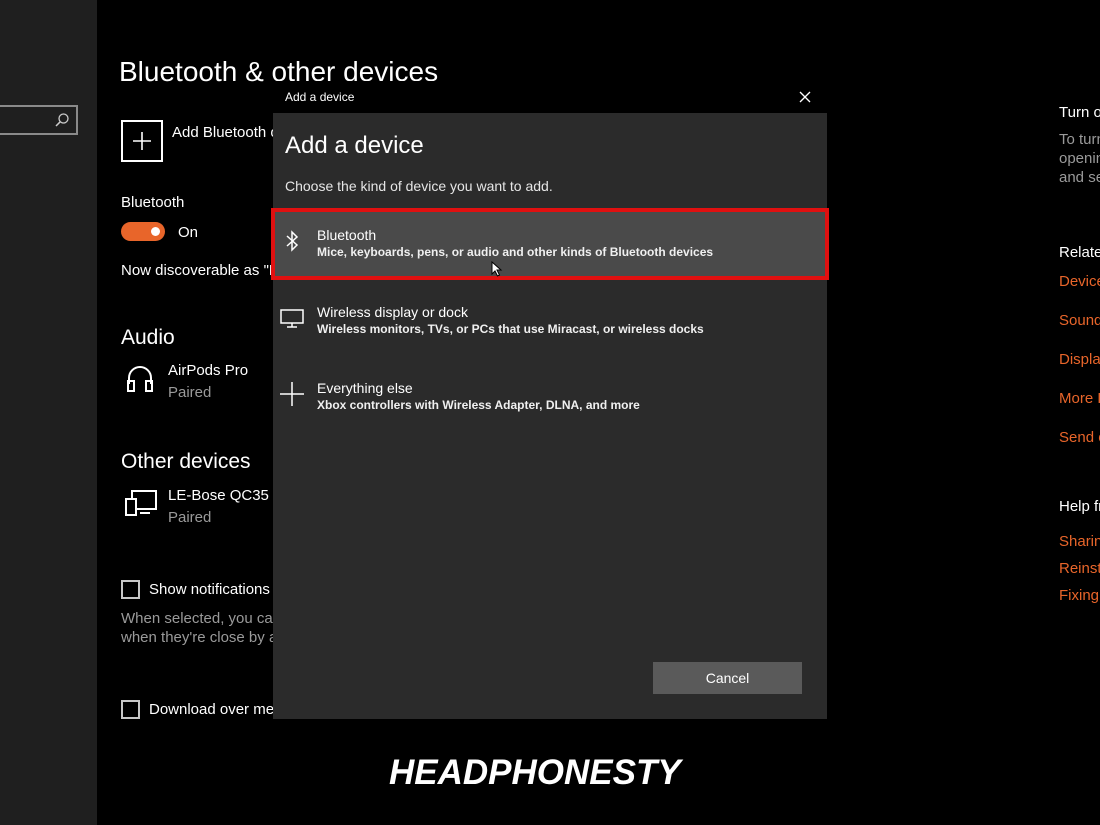  Describe the element at coordinates (550, 97) in the screenshot. I see `dialog-titlebar: Add a device` at that location.